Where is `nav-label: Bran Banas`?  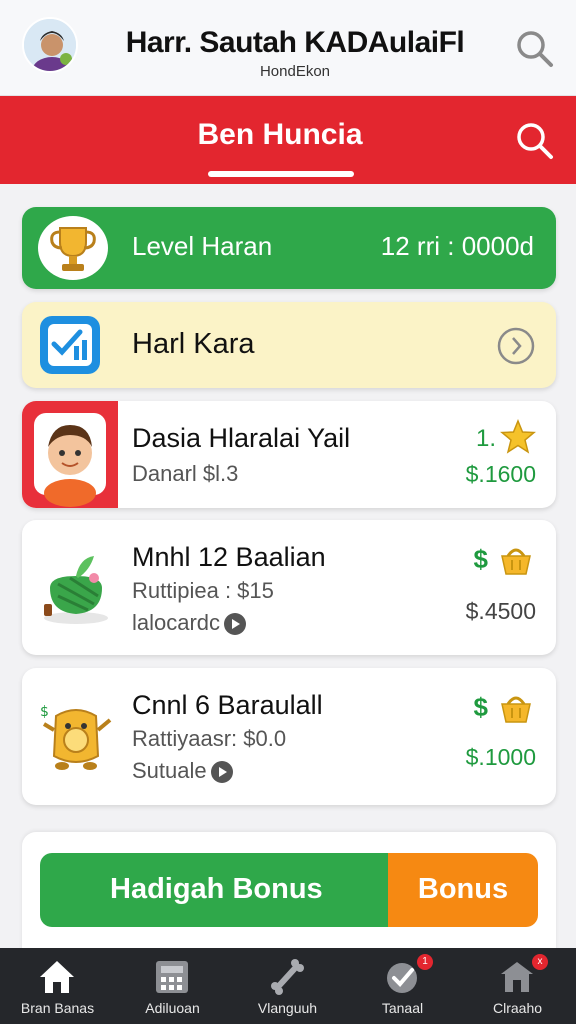
nav-label: Bran Banas is located at coordinates (57, 1008).